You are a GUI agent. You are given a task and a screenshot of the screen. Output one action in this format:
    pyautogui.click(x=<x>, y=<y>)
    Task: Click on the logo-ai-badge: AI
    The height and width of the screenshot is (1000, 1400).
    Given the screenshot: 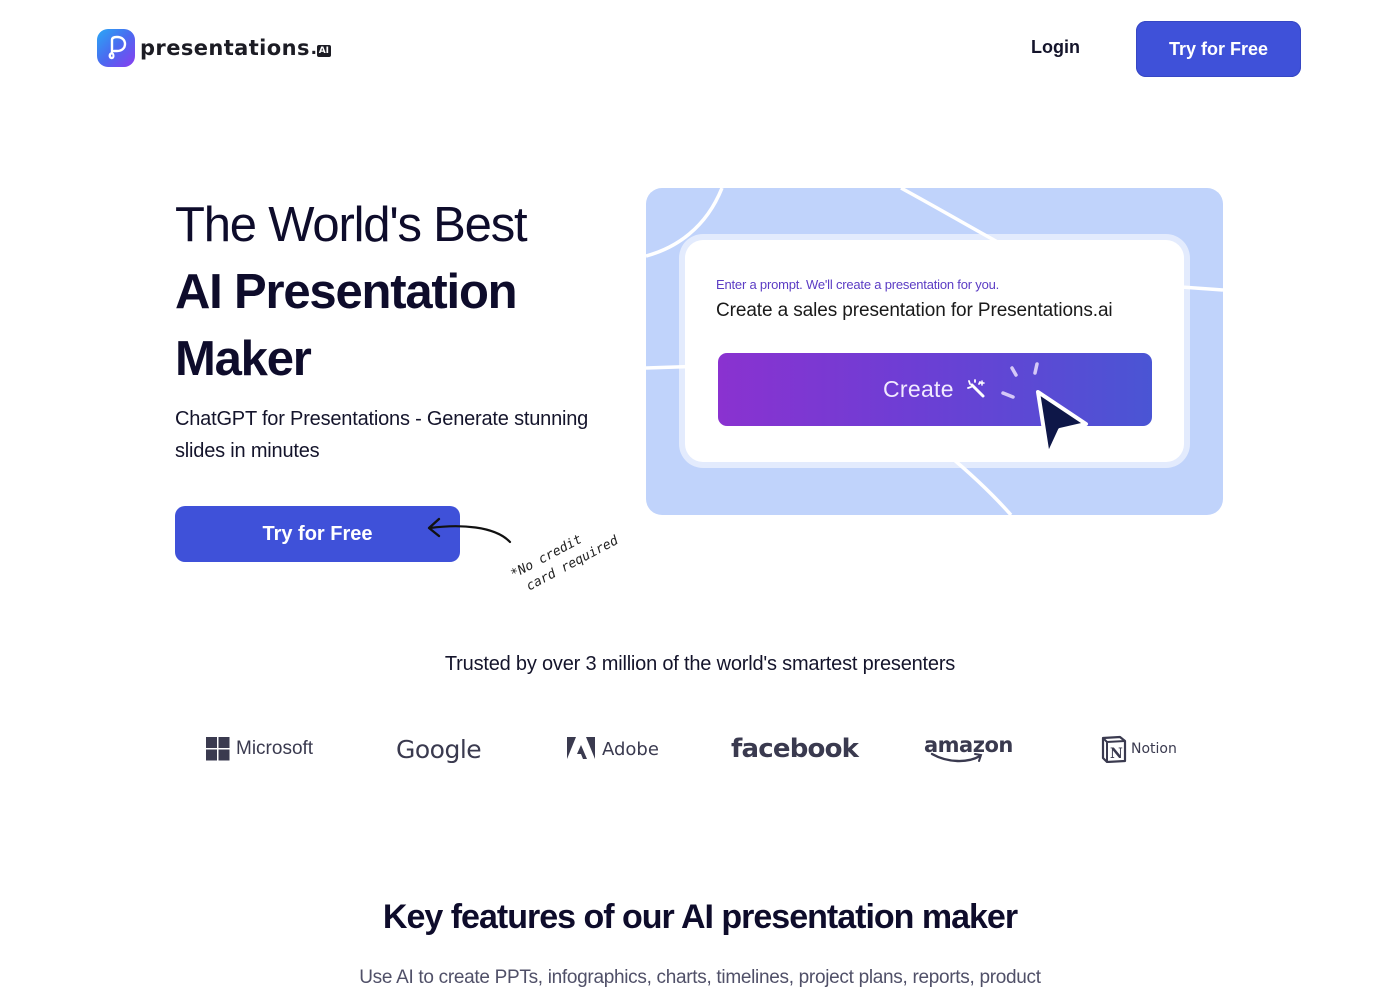 What is the action you would take?
    pyautogui.click(x=324, y=51)
    